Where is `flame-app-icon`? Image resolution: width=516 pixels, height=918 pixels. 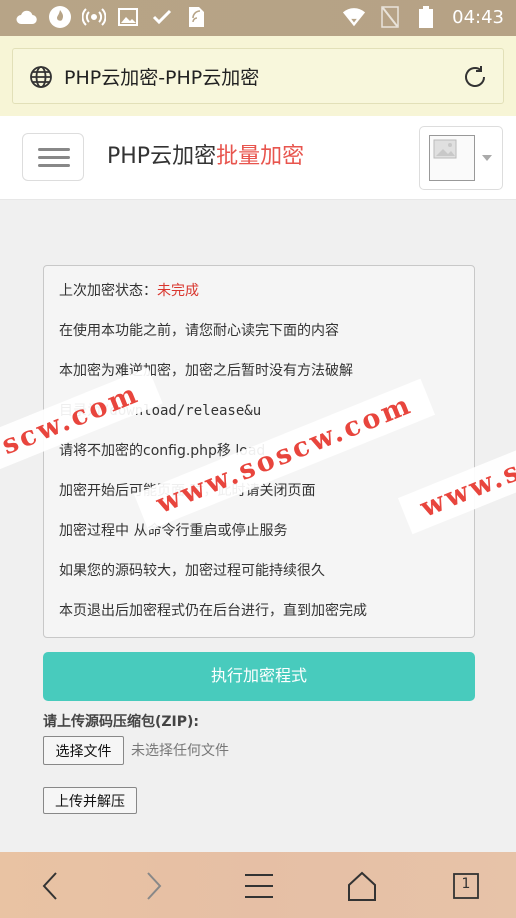 flame-app-icon is located at coordinates (60, 17).